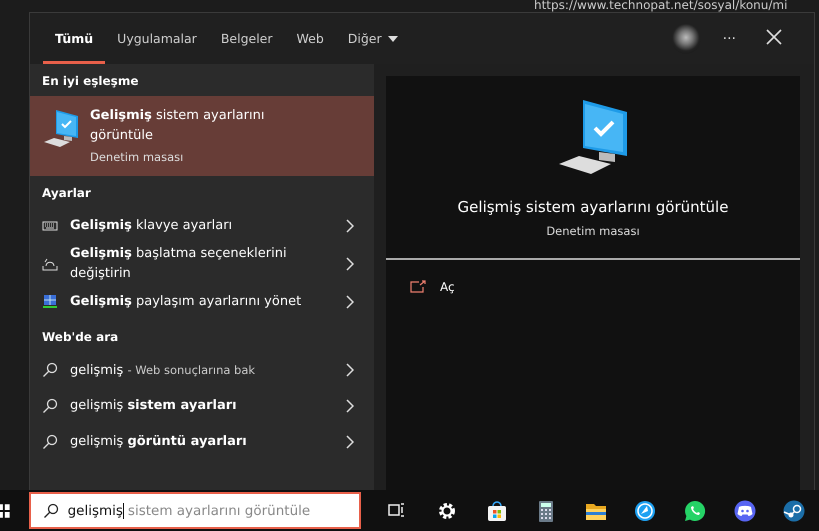  I want to click on result-text: gelişmiş görüntü ayarları, so click(159, 442).